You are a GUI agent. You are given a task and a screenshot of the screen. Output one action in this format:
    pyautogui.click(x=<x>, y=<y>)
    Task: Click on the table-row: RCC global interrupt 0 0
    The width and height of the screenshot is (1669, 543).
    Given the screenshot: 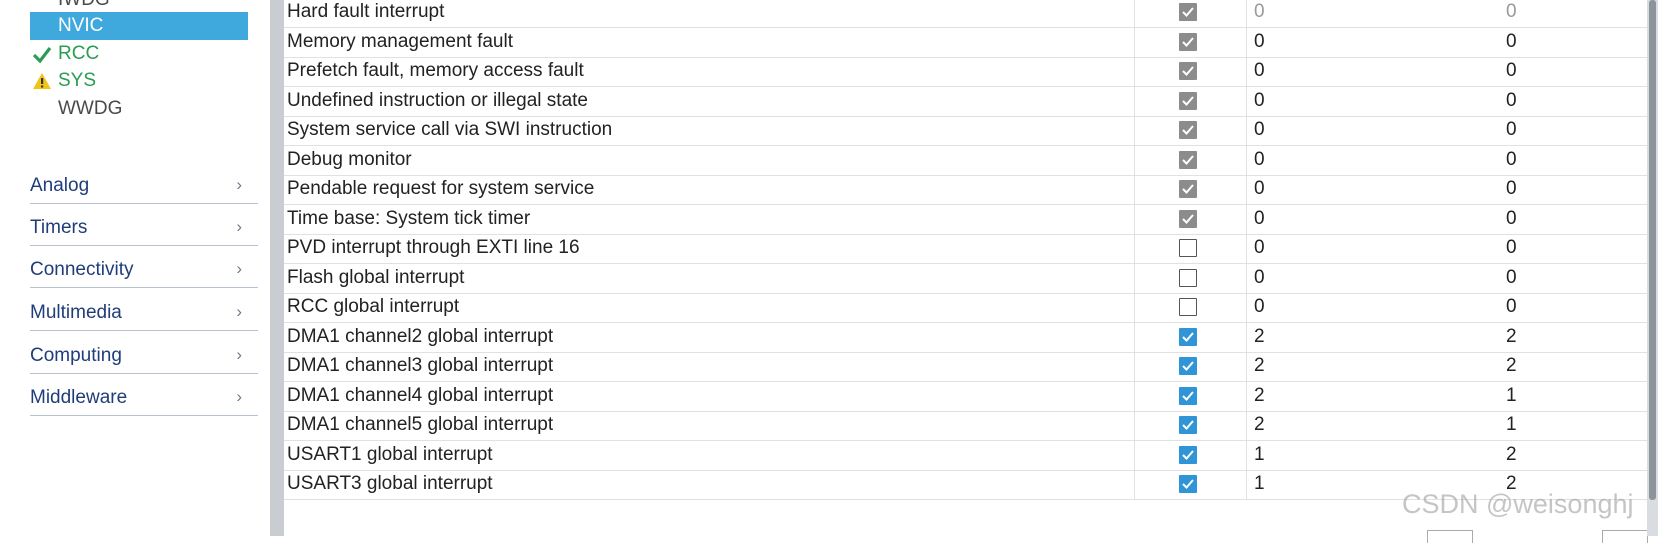 What is the action you would take?
    pyautogui.click(x=971, y=308)
    